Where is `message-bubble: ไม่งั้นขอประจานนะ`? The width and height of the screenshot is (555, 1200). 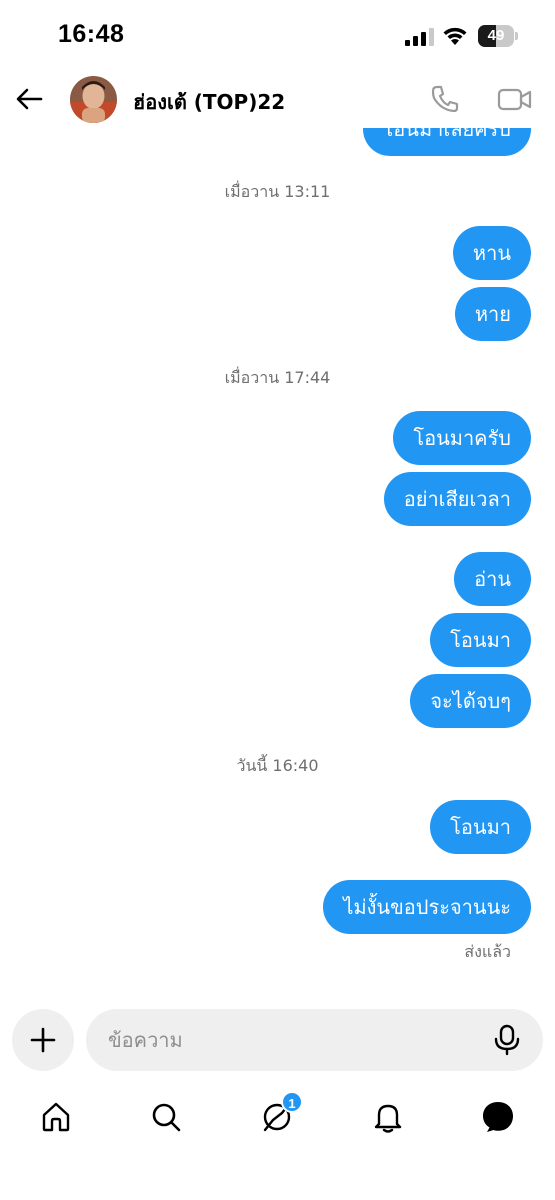 message-bubble: ไม่งั้นขอประจานนะ is located at coordinates (427, 907).